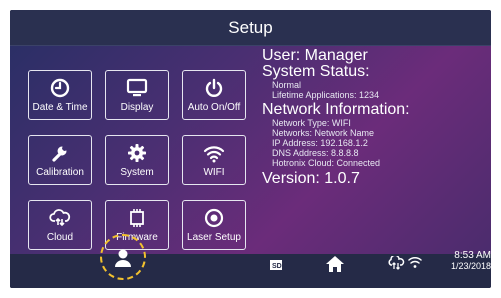 This screenshot has width=501, height=298. I want to click on tile-auto-on-off: Auto On/Off, so click(214, 95).